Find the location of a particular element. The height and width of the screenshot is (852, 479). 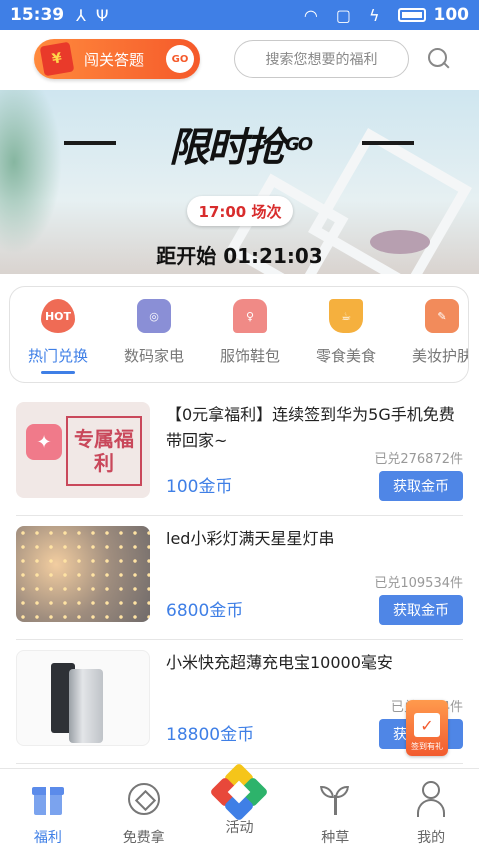

product-price: 18800金币 is located at coordinates (210, 735).